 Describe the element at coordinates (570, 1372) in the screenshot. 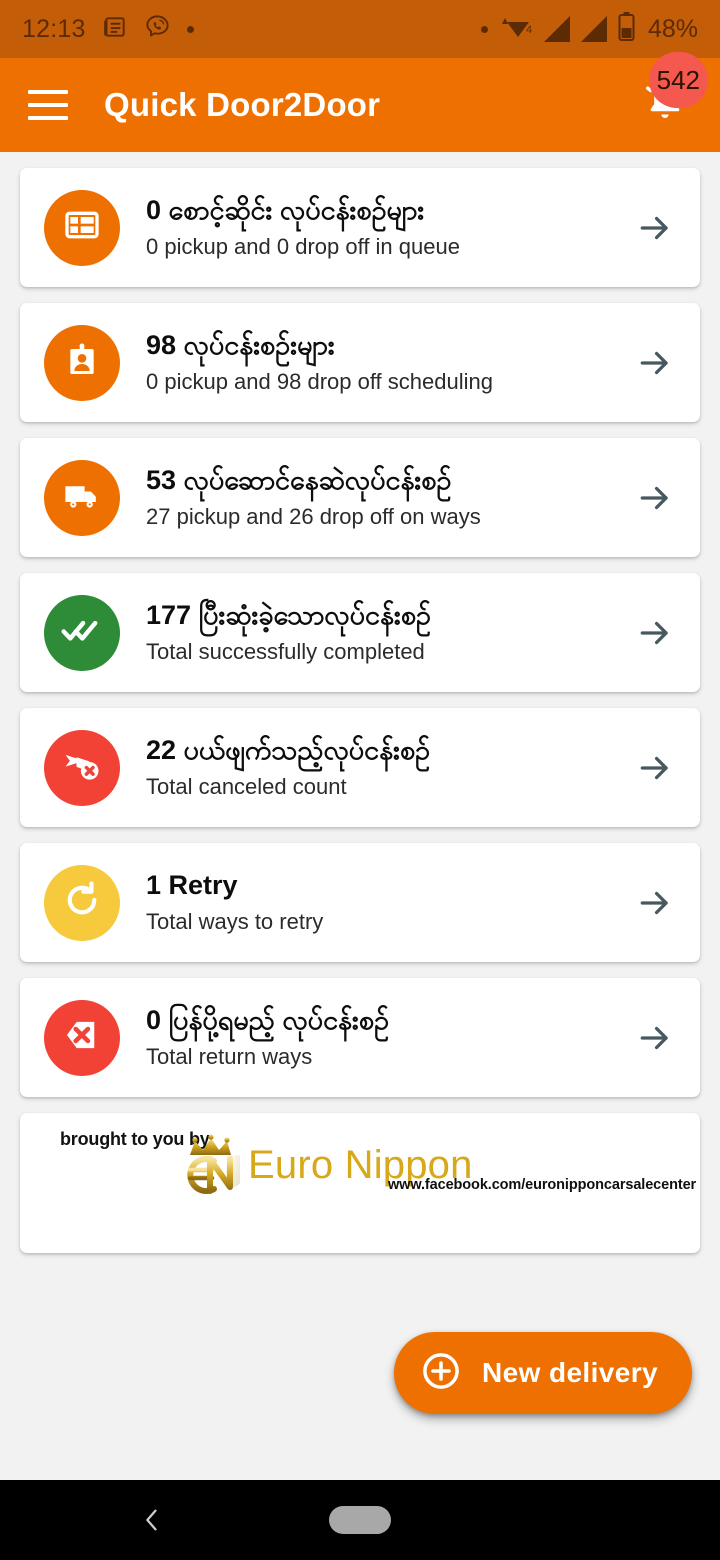

I see `new-delivery-label: New delivery` at that location.